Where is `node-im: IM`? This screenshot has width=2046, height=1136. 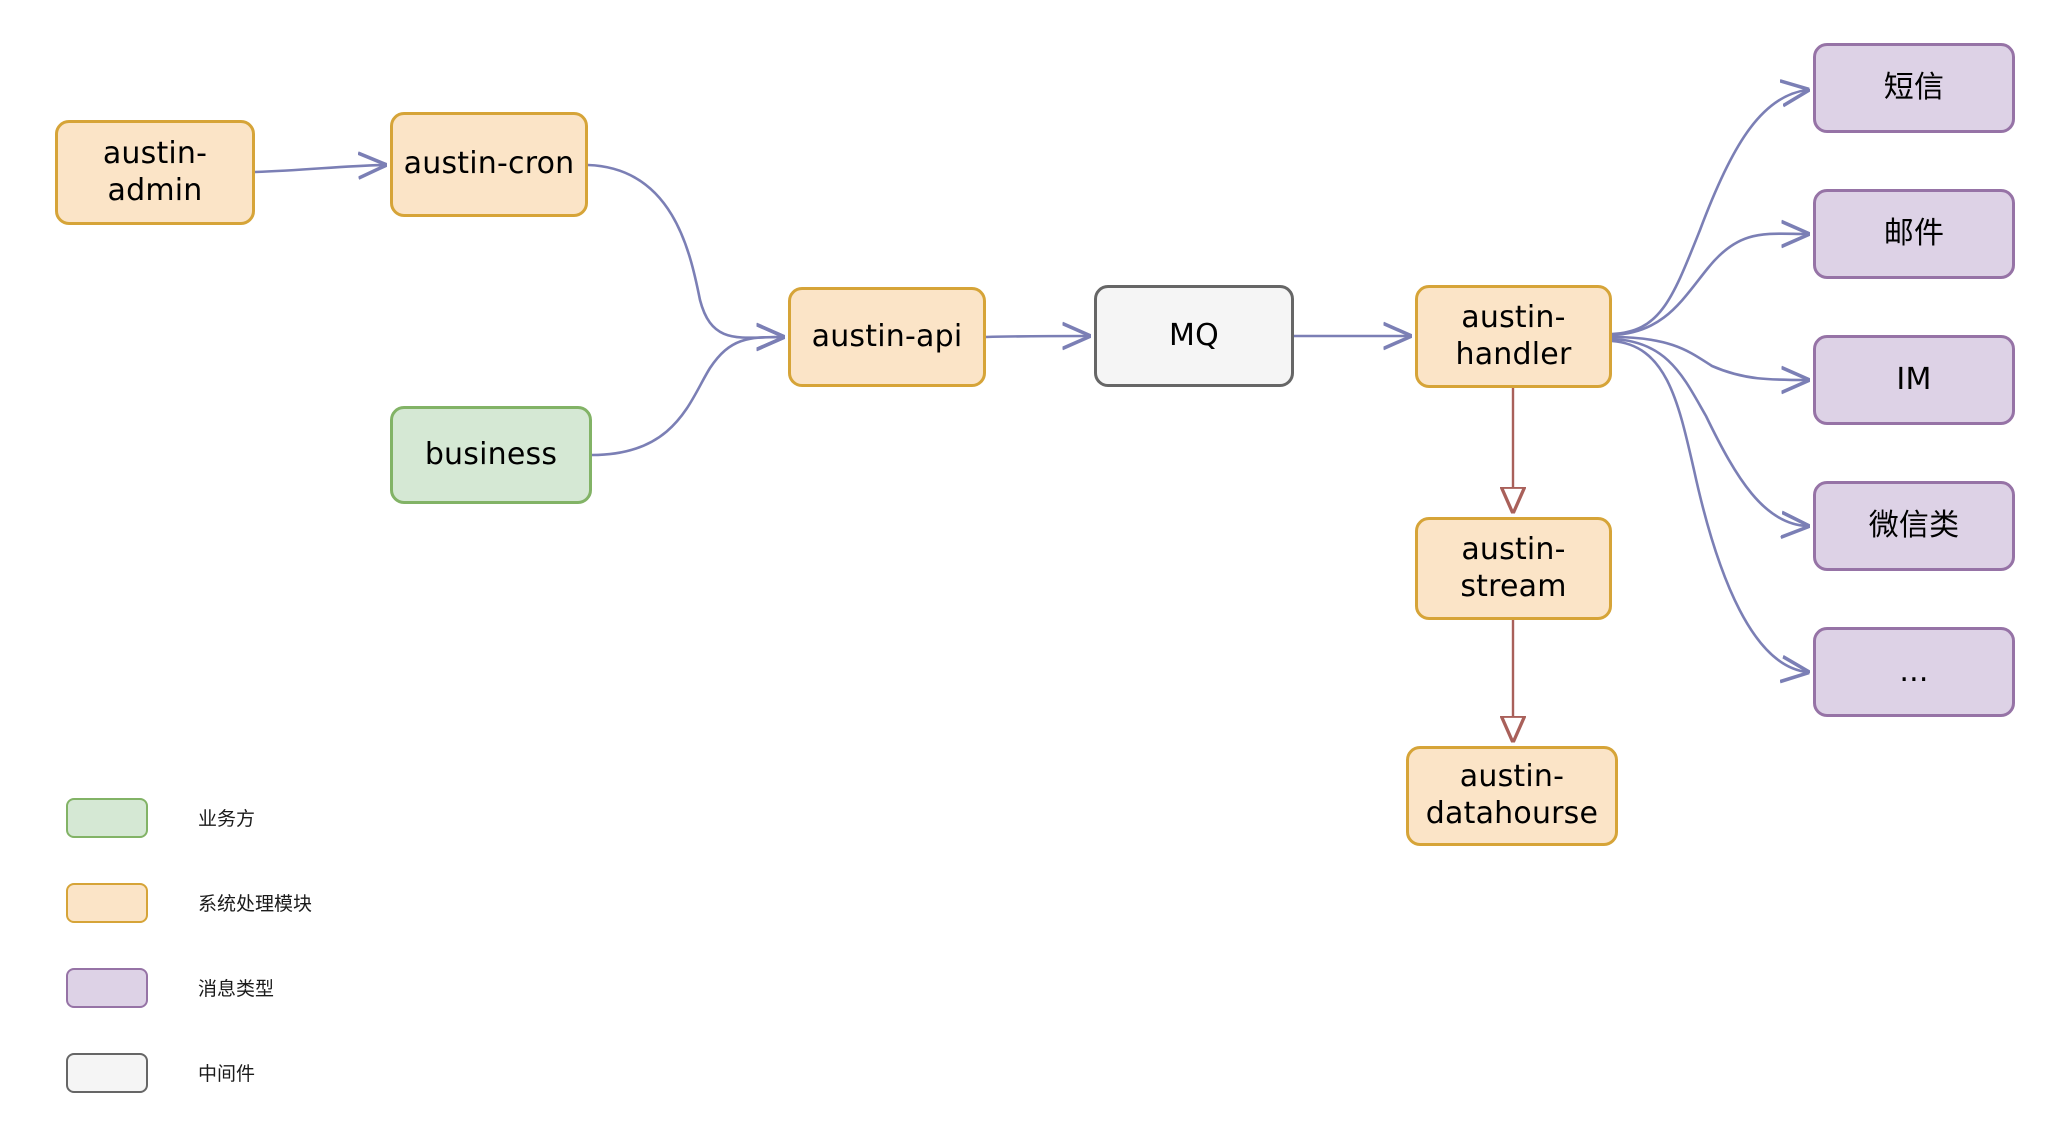 node-im: IM is located at coordinates (1914, 380).